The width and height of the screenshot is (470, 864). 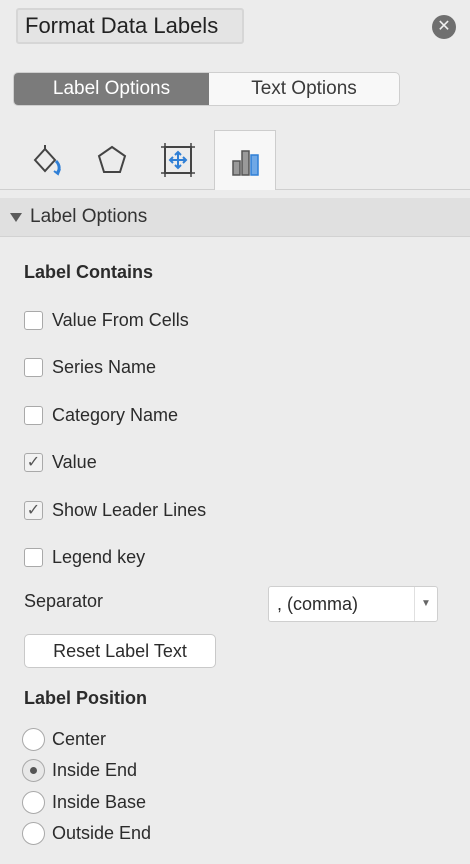 I want to click on separator-value: , (comma), so click(x=317, y=604).